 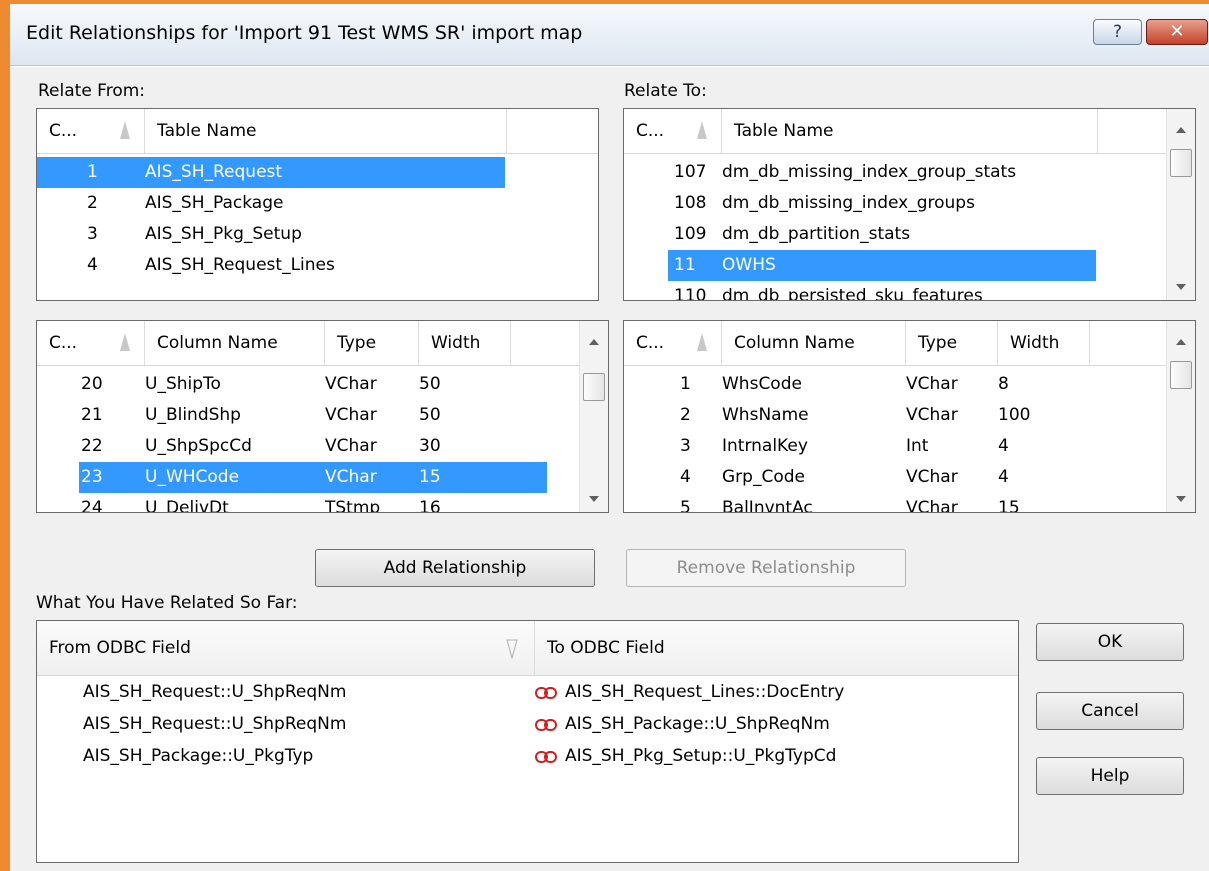 What do you see at coordinates (1110, 776) in the screenshot?
I see `help-button: Help` at bounding box center [1110, 776].